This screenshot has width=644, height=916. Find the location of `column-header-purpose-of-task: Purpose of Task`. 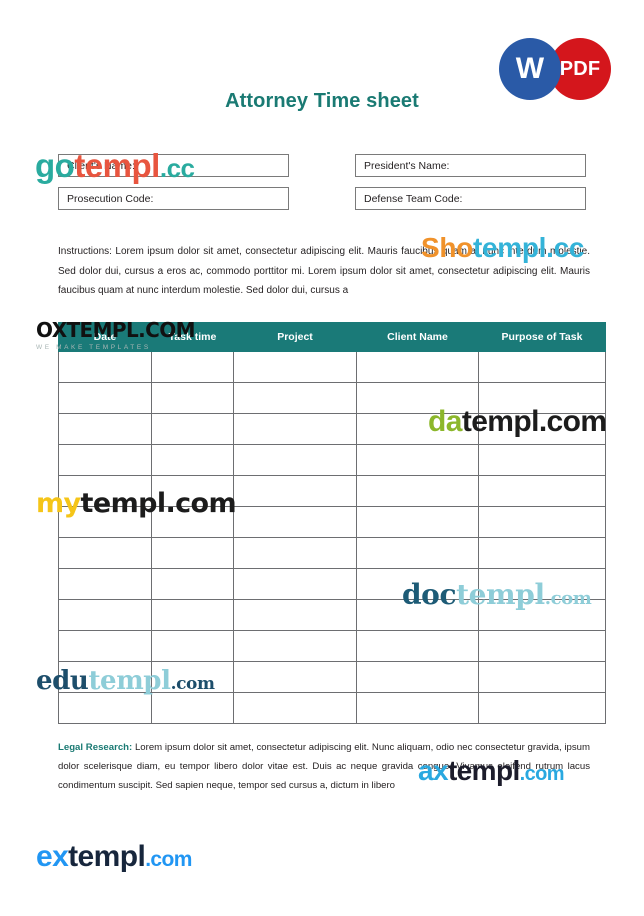

column-header-purpose-of-task: Purpose of Task is located at coordinates (542, 337).